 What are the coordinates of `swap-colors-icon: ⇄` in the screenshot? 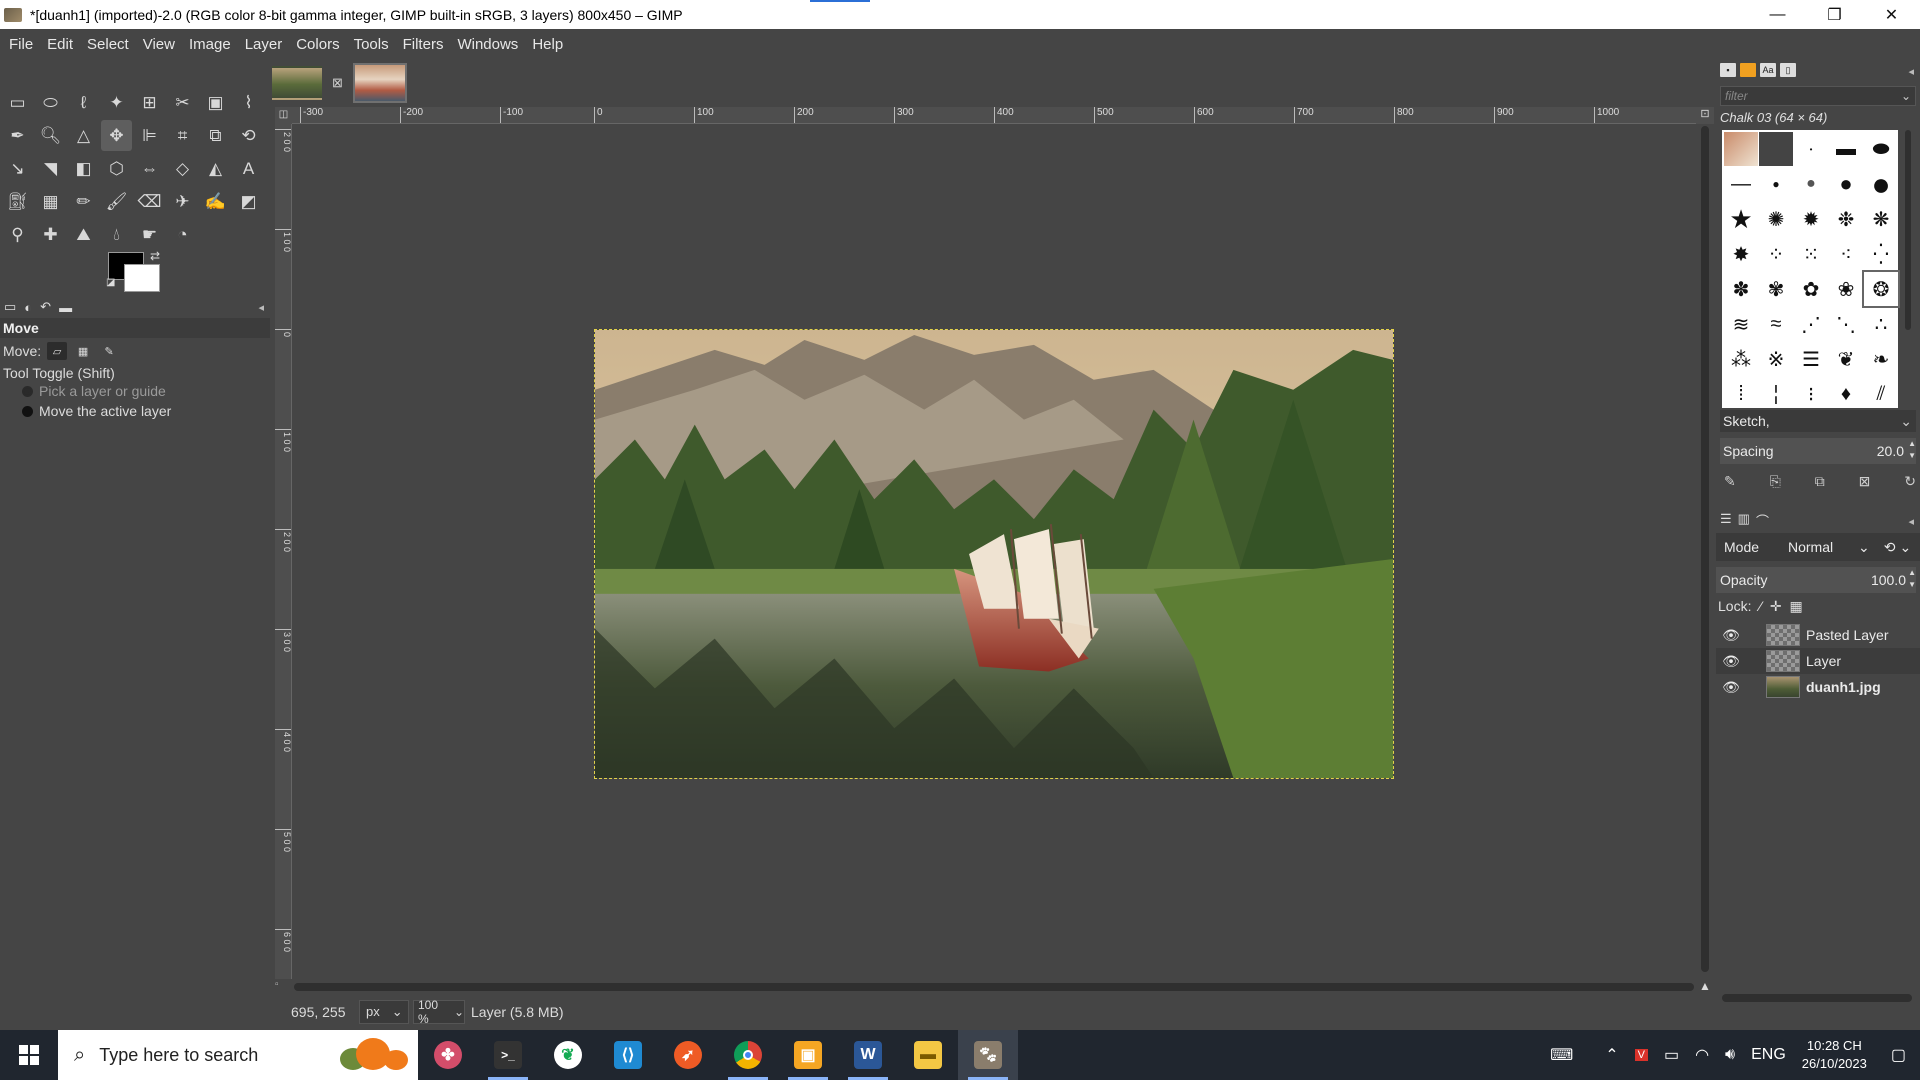 It's located at (155, 256).